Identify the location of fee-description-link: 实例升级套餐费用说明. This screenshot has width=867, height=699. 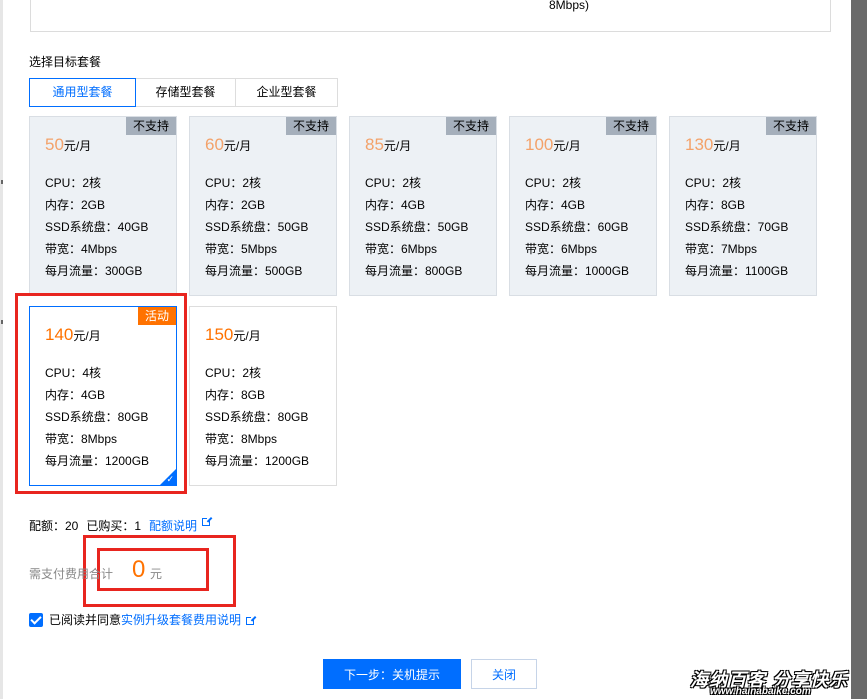
(181, 619).